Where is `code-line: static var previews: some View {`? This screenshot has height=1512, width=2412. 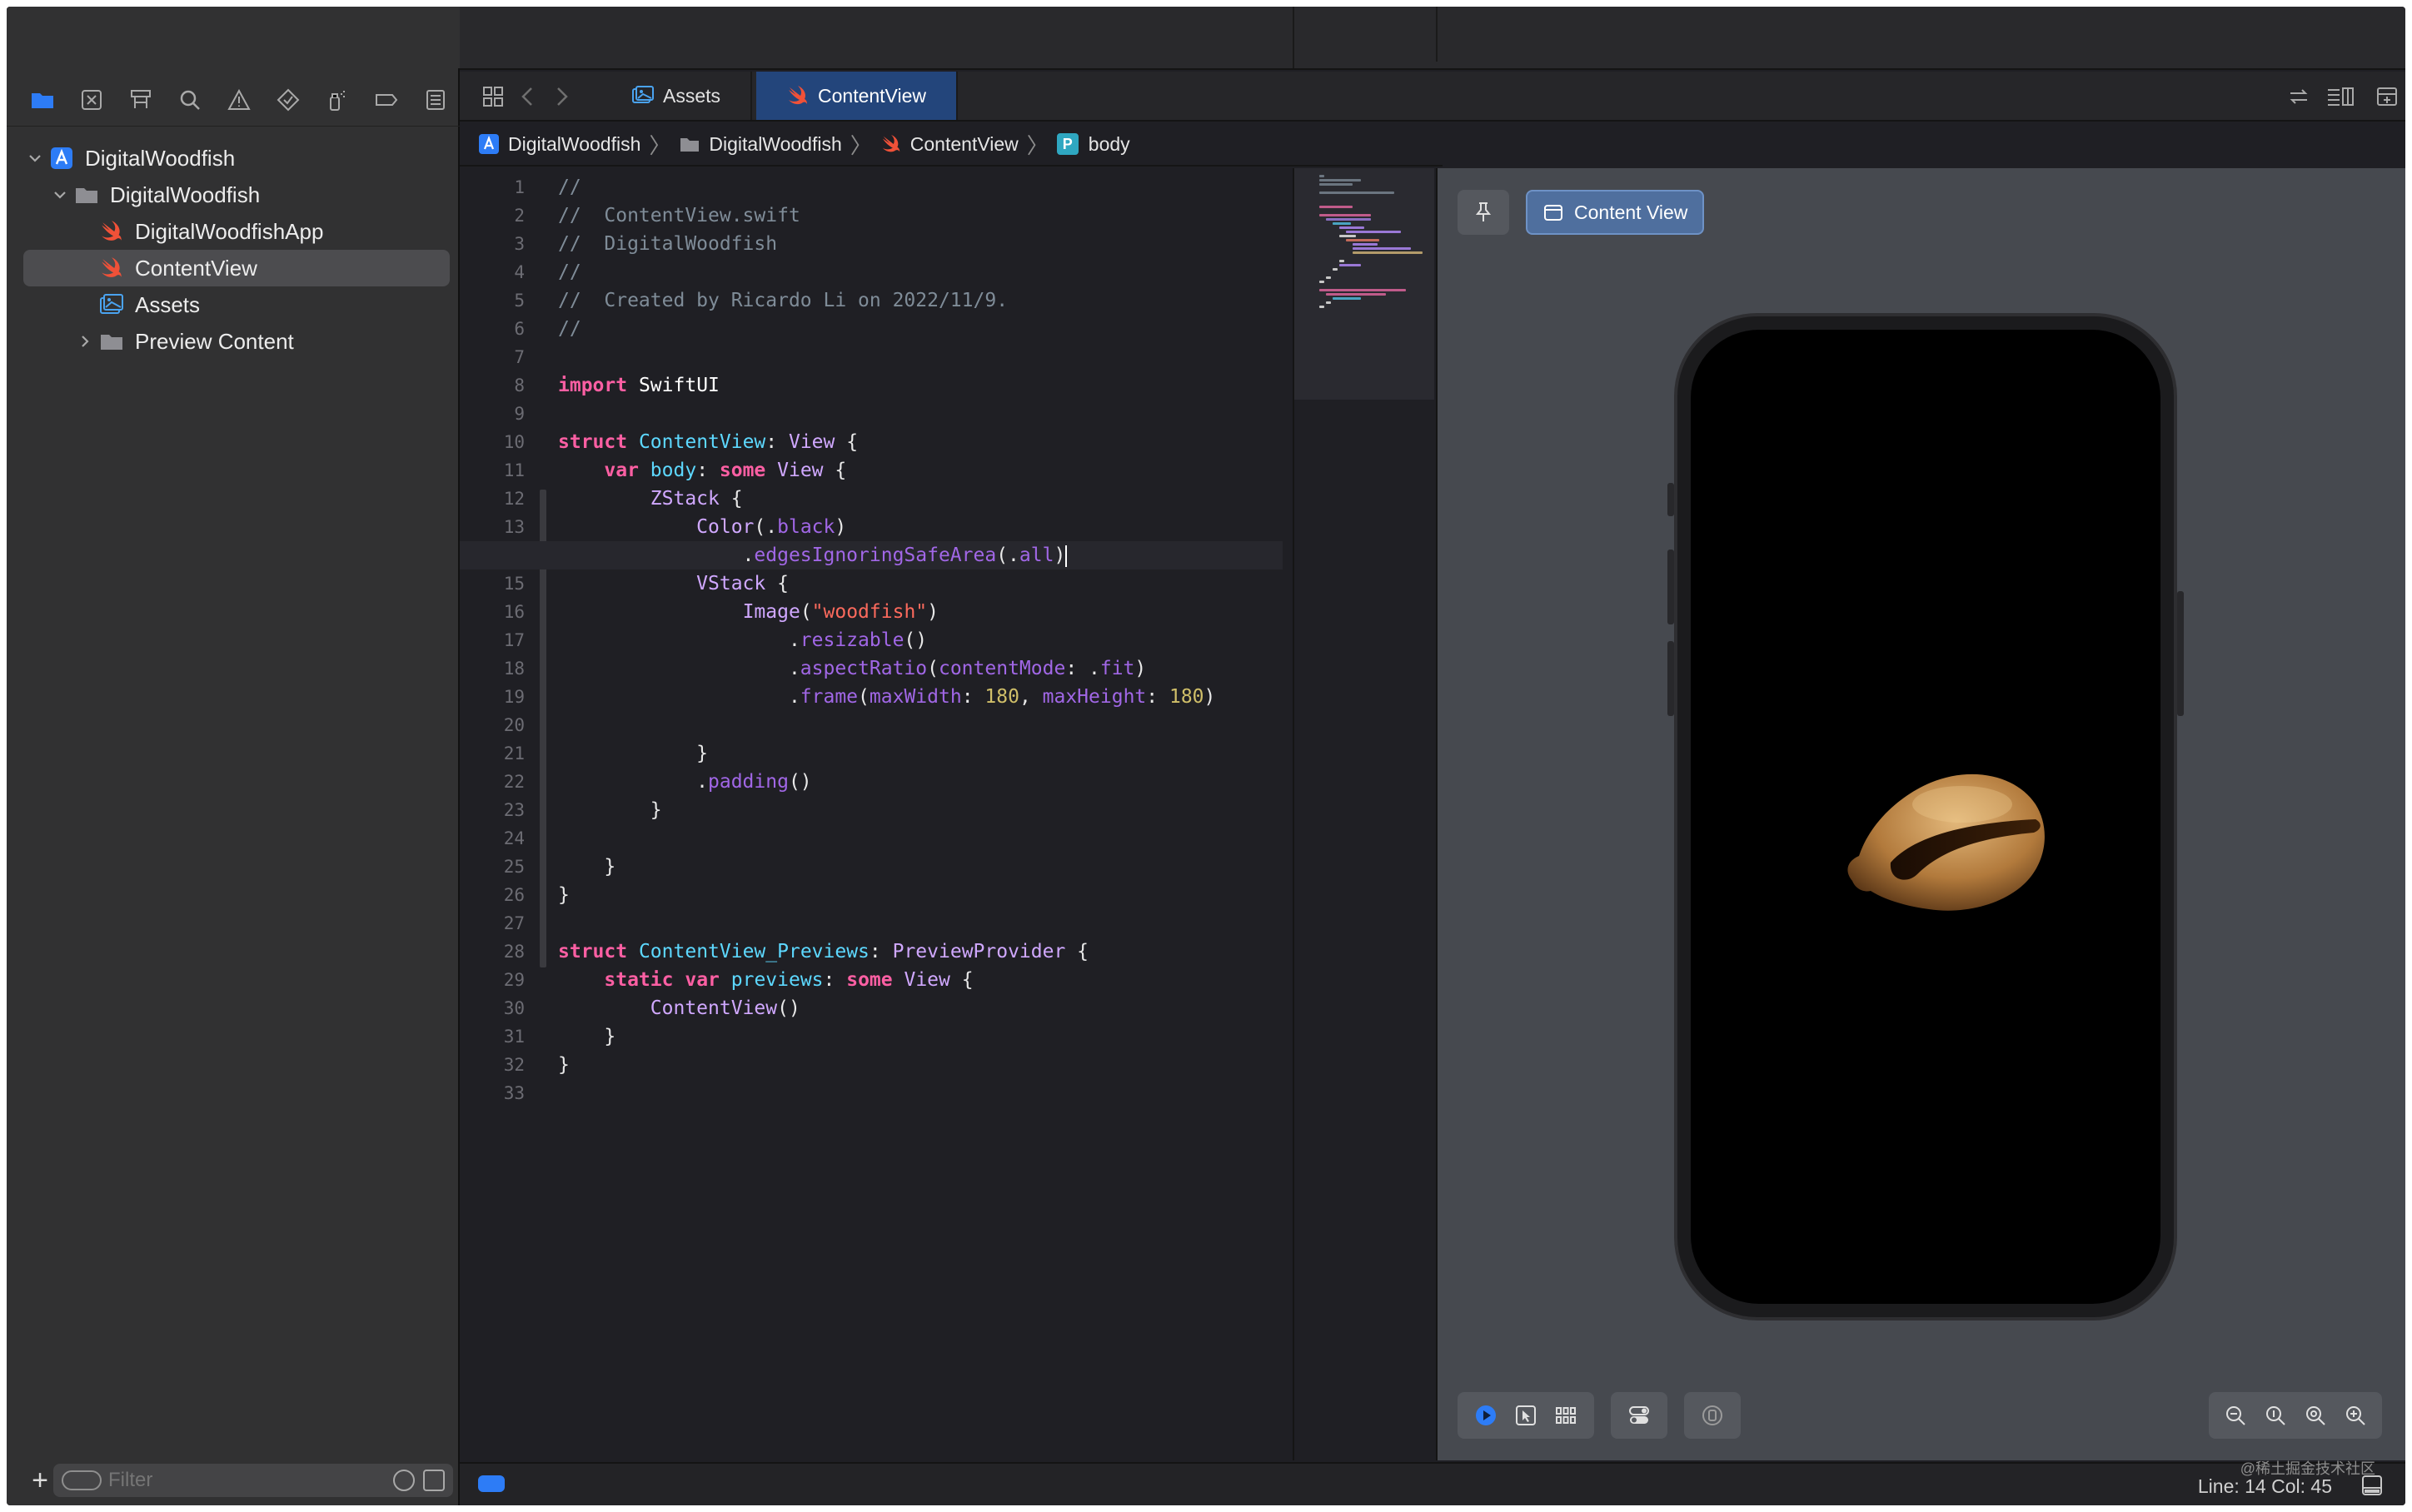 code-line: static var previews: some View { is located at coordinates (921, 980).